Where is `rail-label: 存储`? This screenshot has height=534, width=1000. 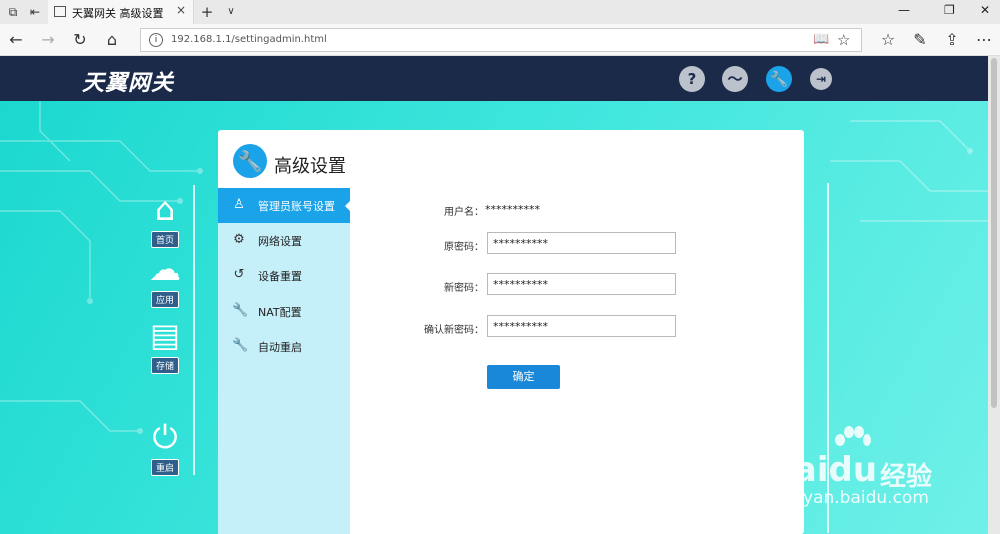 rail-label: 存储 is located at coordinates (164, 365).